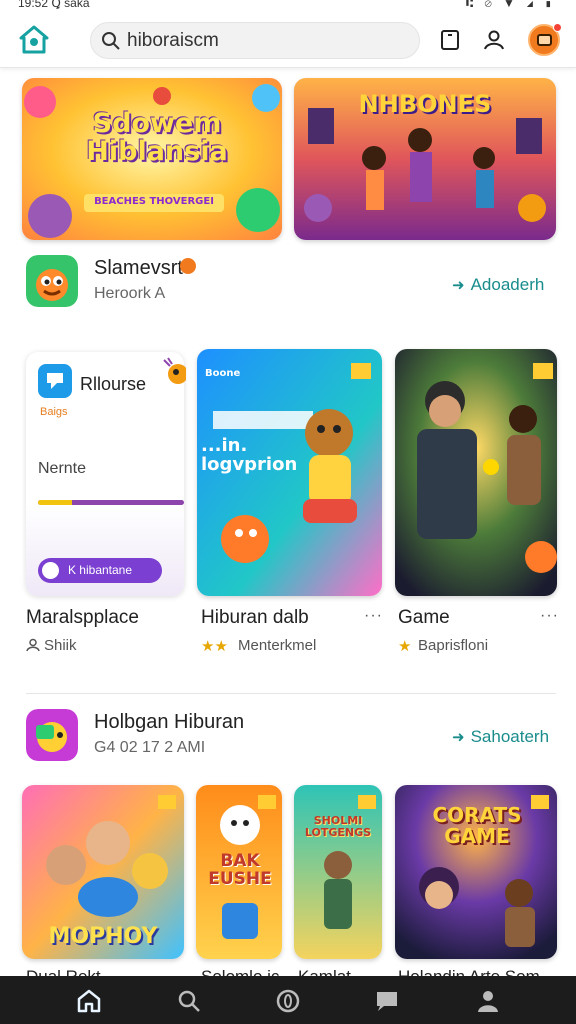  Describe the element at coordinates (113, 384) in the screenshot. I see `promo-title: Rllourse` at that location.